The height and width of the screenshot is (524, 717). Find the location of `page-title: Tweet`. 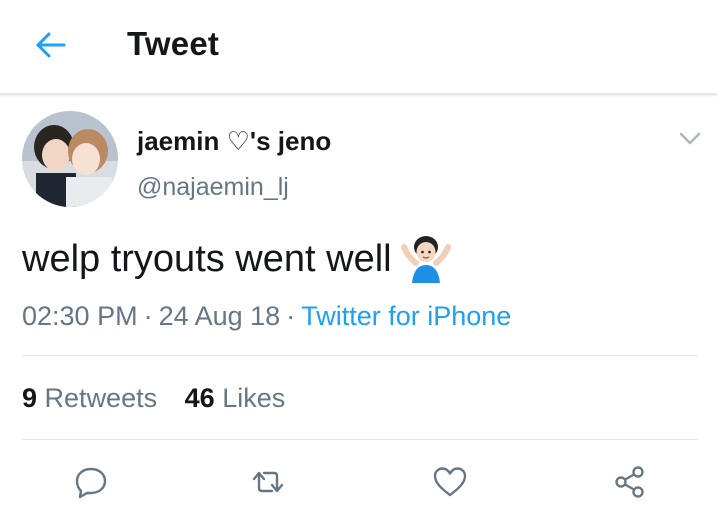

page-title: Tweet is located at coordinates (173, 43).